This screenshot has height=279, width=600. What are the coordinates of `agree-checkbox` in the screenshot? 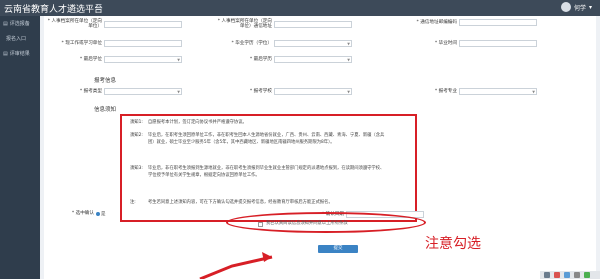 It's located at (260, 224).